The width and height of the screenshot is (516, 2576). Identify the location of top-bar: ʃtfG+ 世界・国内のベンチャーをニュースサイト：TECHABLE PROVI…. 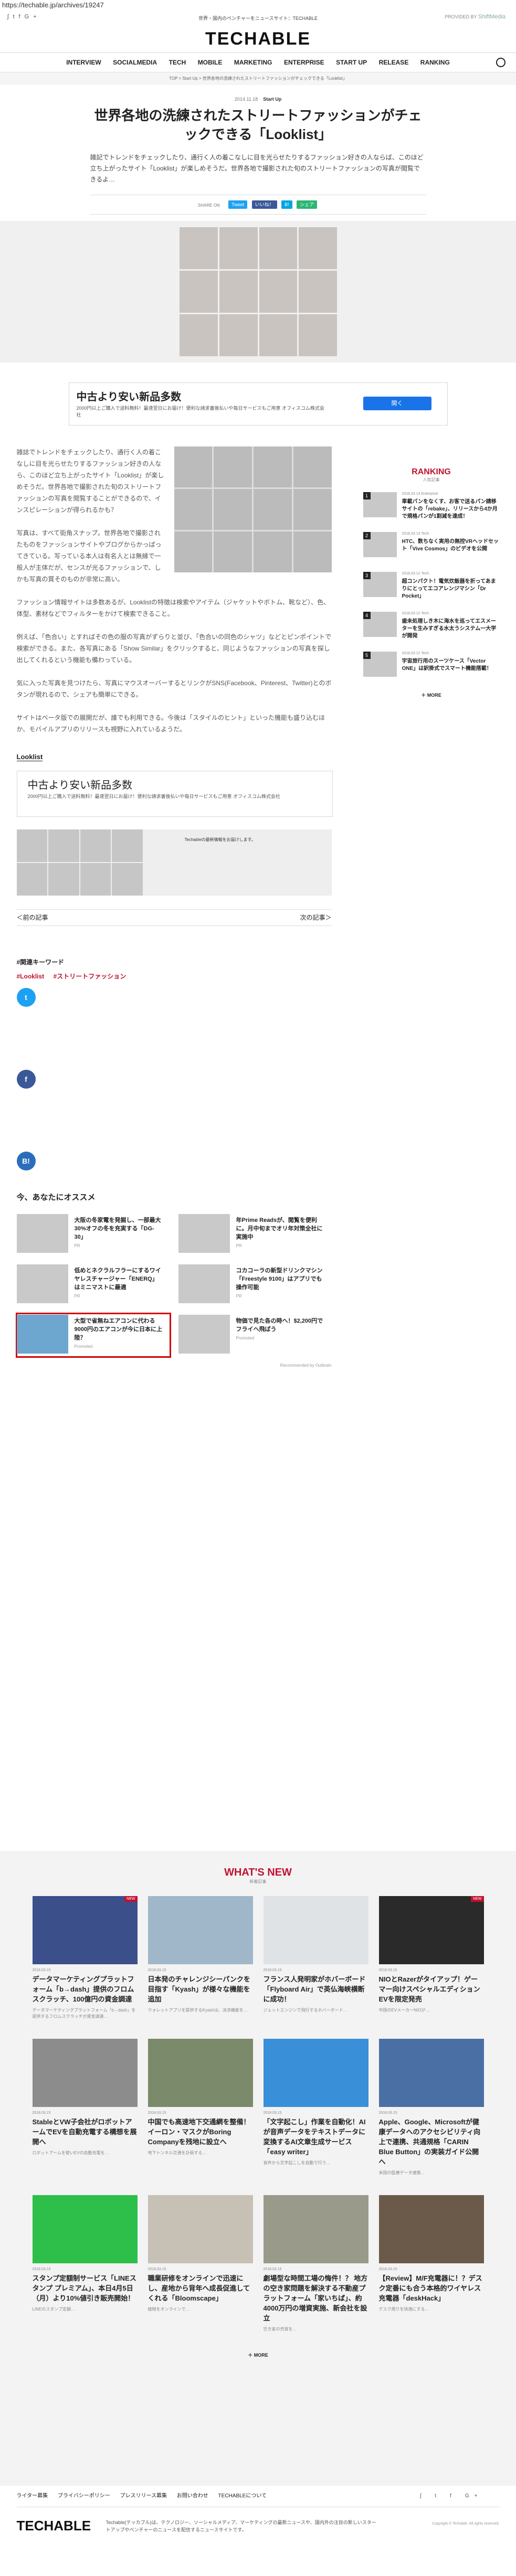
(258, 17).